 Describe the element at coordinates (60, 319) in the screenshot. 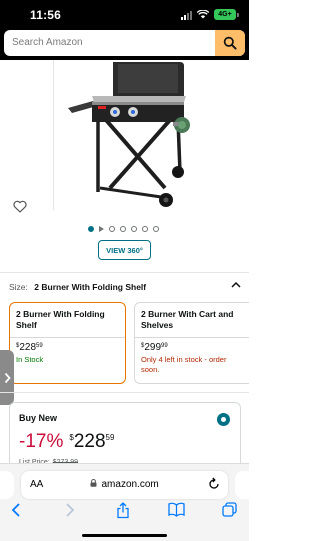

I see `option-title: 2 Burner With Folding Shelf` at that location.